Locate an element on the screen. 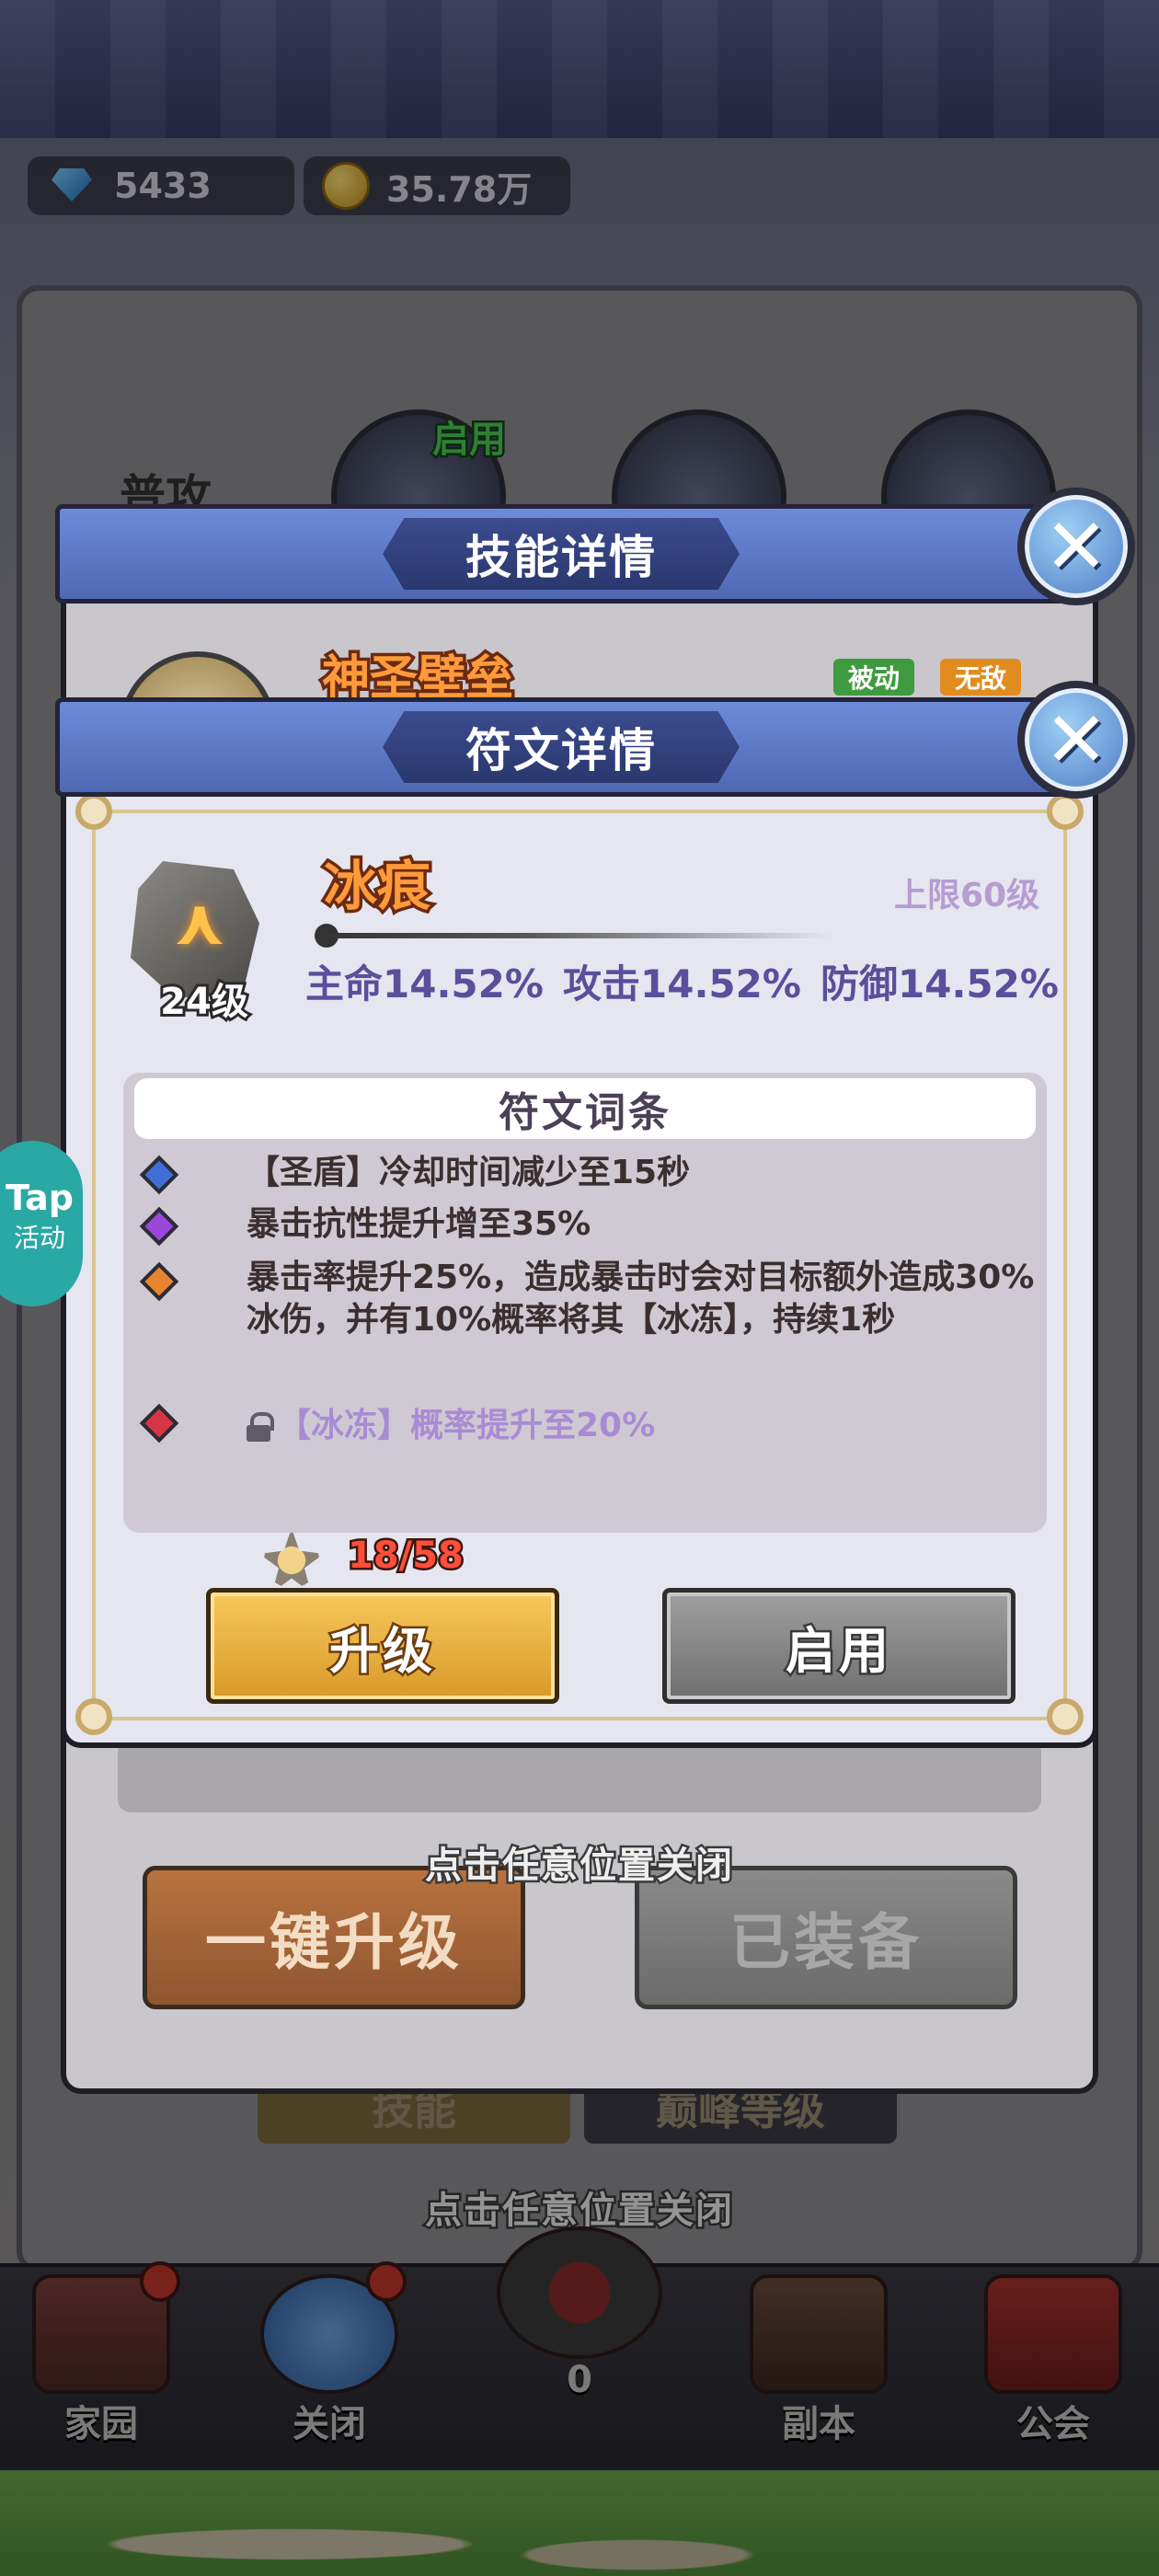 The image size is (1159, 2576). rune-detail-title: 符文详情 is located at coordinates (561, 747).